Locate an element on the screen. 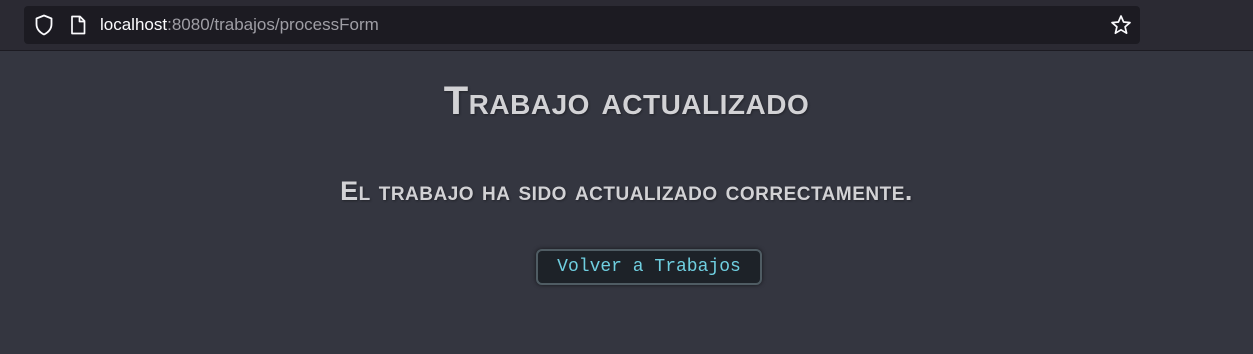 Image resolution: width=1253 pixels, height=354 pixels. page-title: Trabajo actualizado is located at coordinates (626, 101).